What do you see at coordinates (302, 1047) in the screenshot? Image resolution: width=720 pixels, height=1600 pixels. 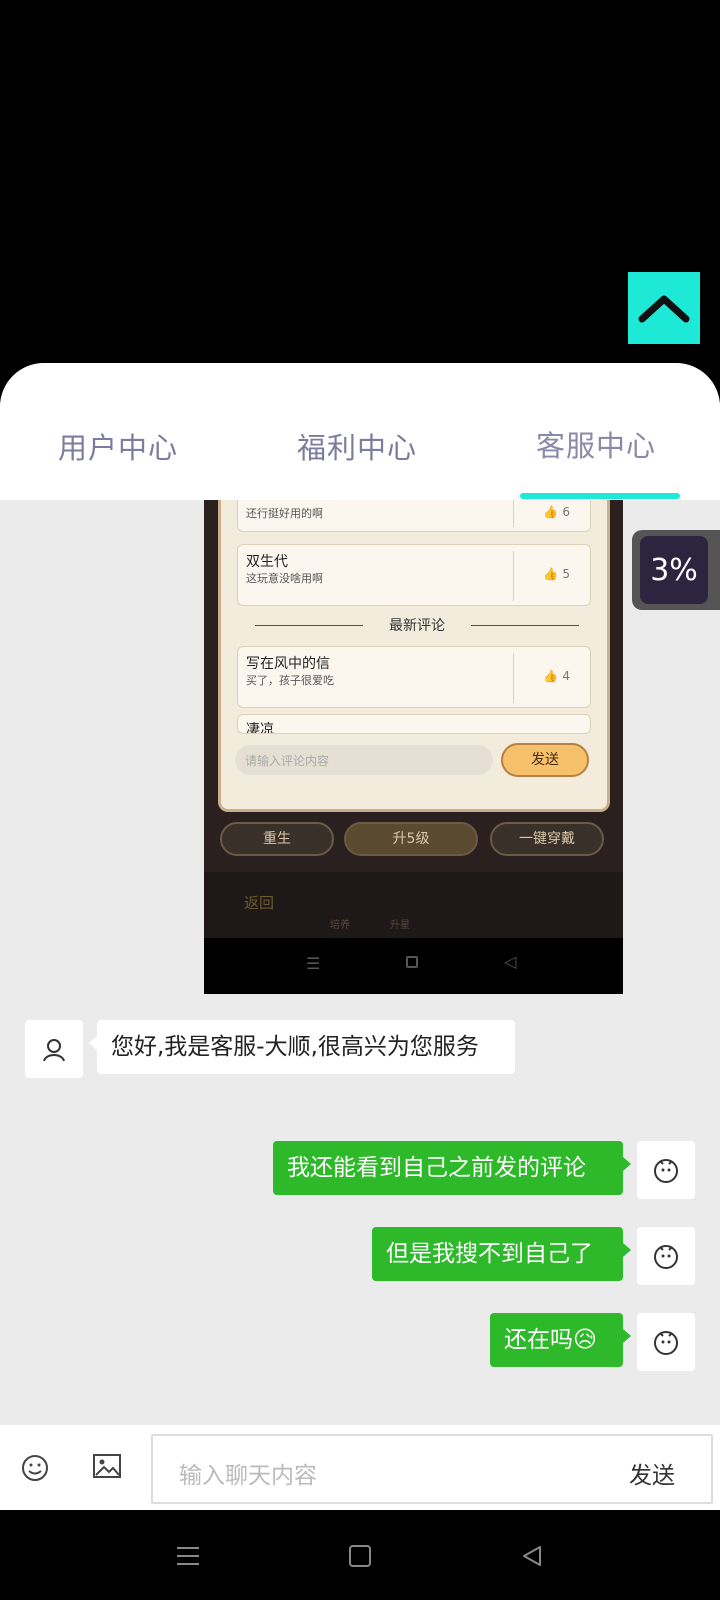 I see `chat-message-agent: 您好,我是客服-大顺,很高兴为您服务` at bounding box center [302, 1047].